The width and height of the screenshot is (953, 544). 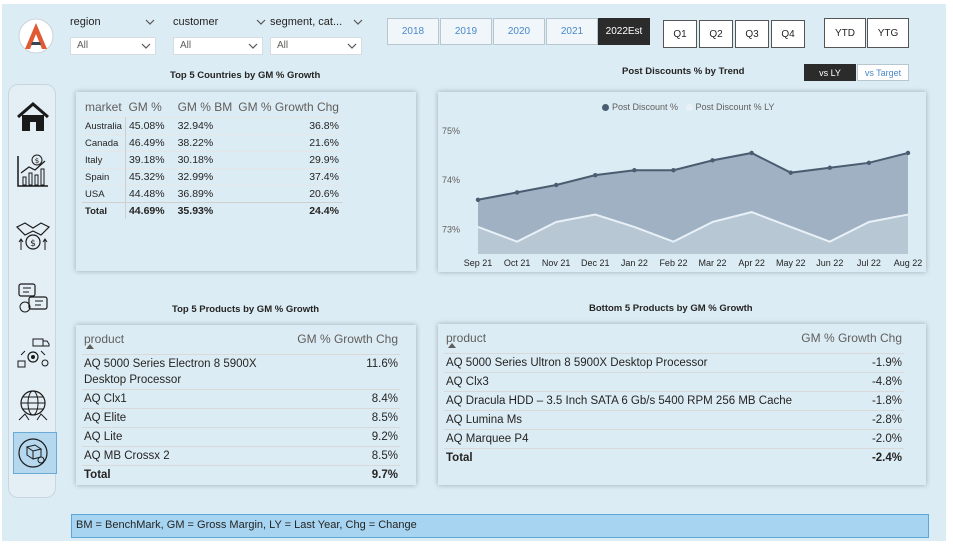 I want to click on sales-icon: $, so click(x=33, y=235).